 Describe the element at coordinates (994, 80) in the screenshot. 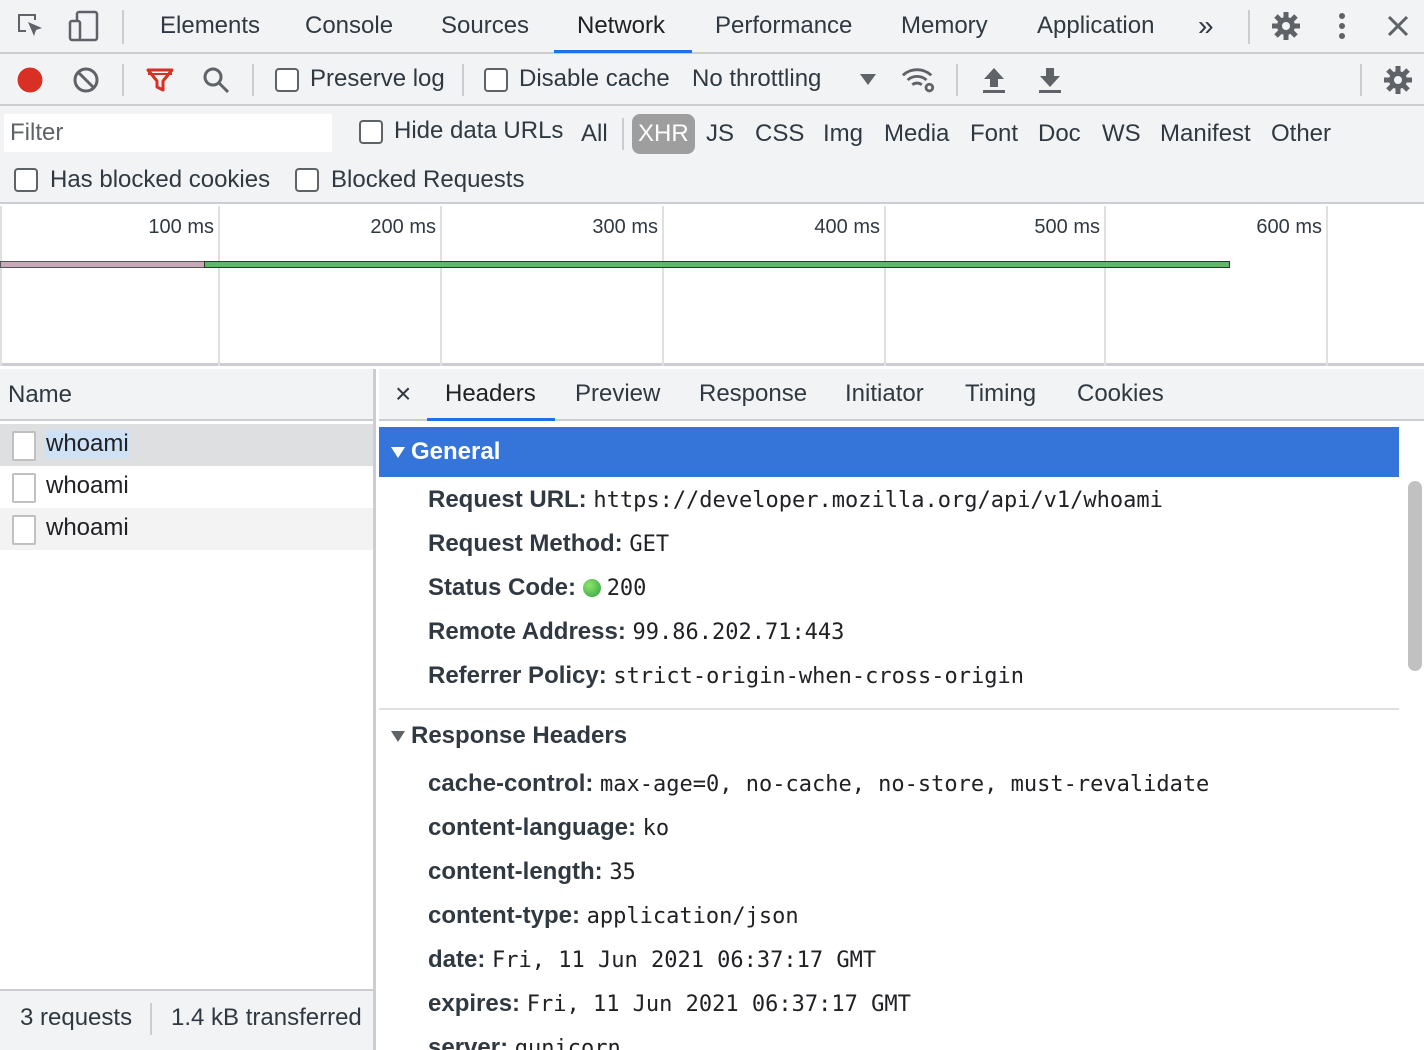

I see `import-har-upload-icon` at that location.